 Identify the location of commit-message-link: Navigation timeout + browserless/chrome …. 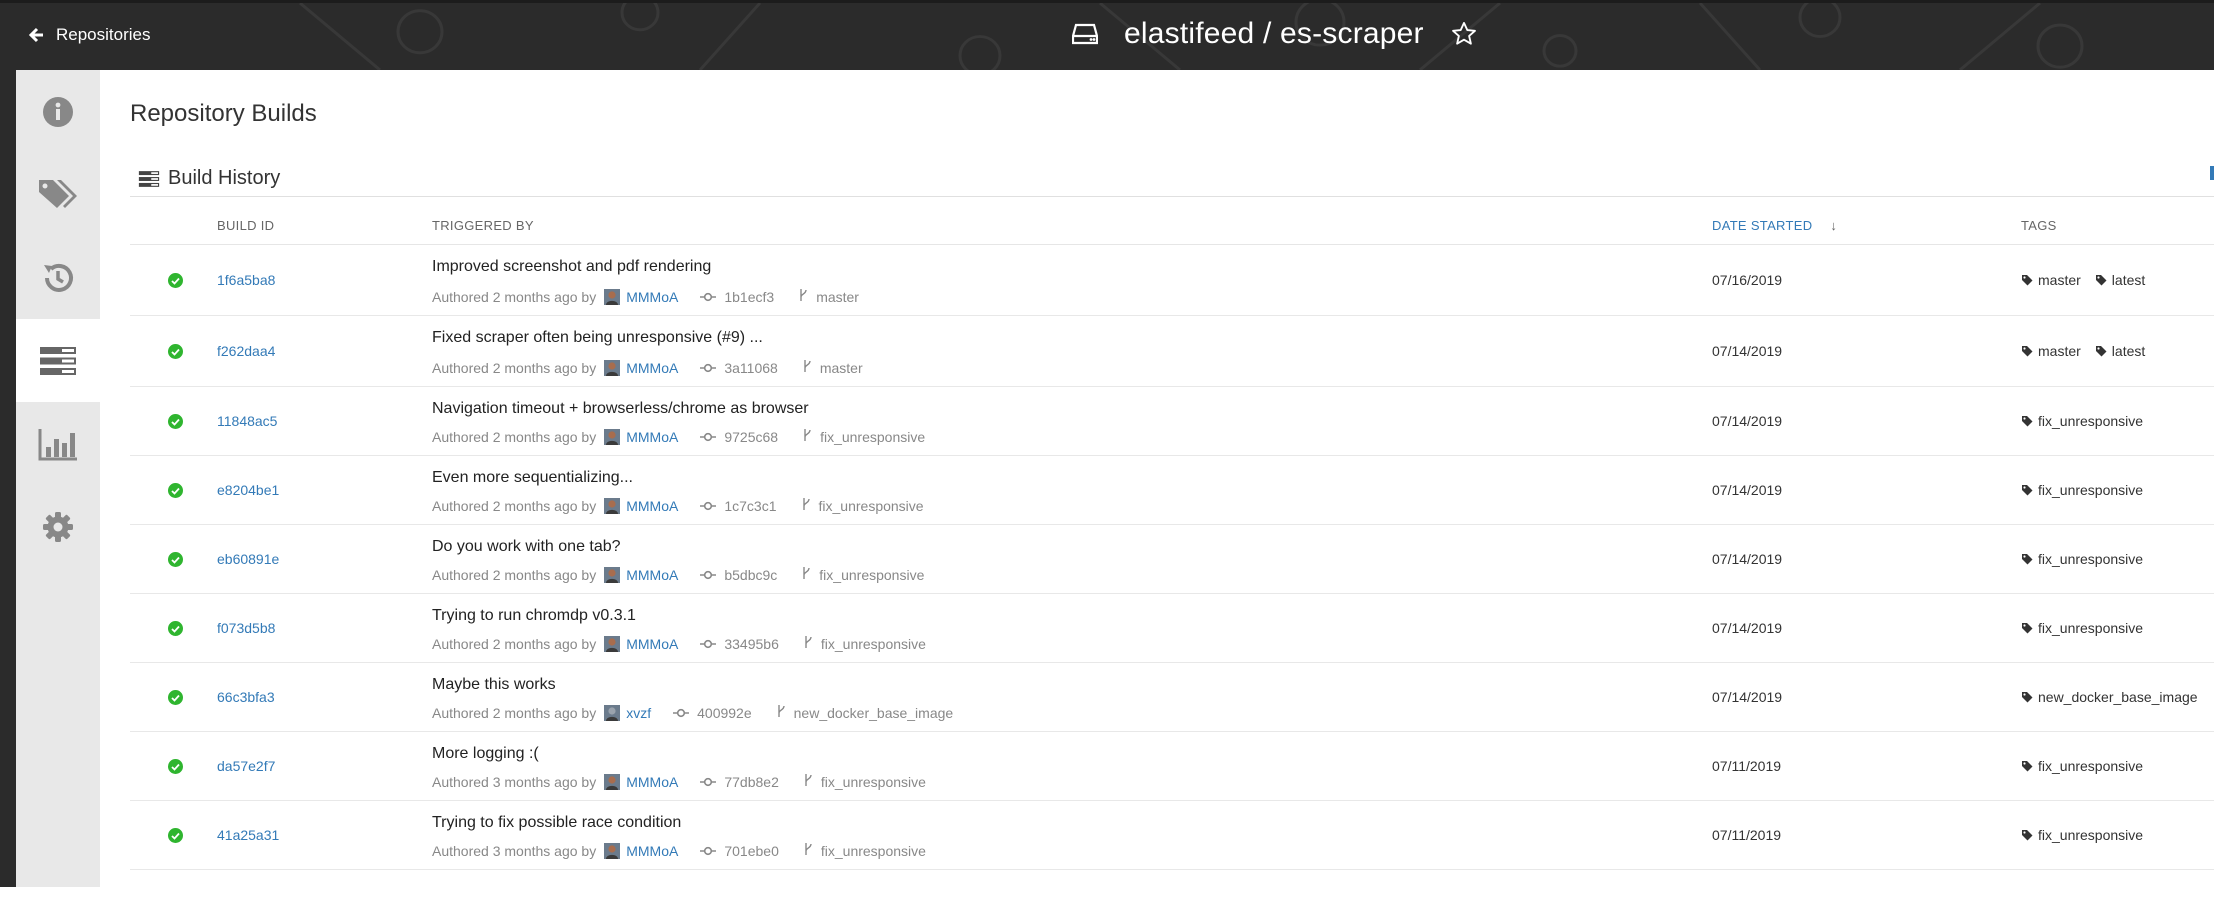
(620, 409).